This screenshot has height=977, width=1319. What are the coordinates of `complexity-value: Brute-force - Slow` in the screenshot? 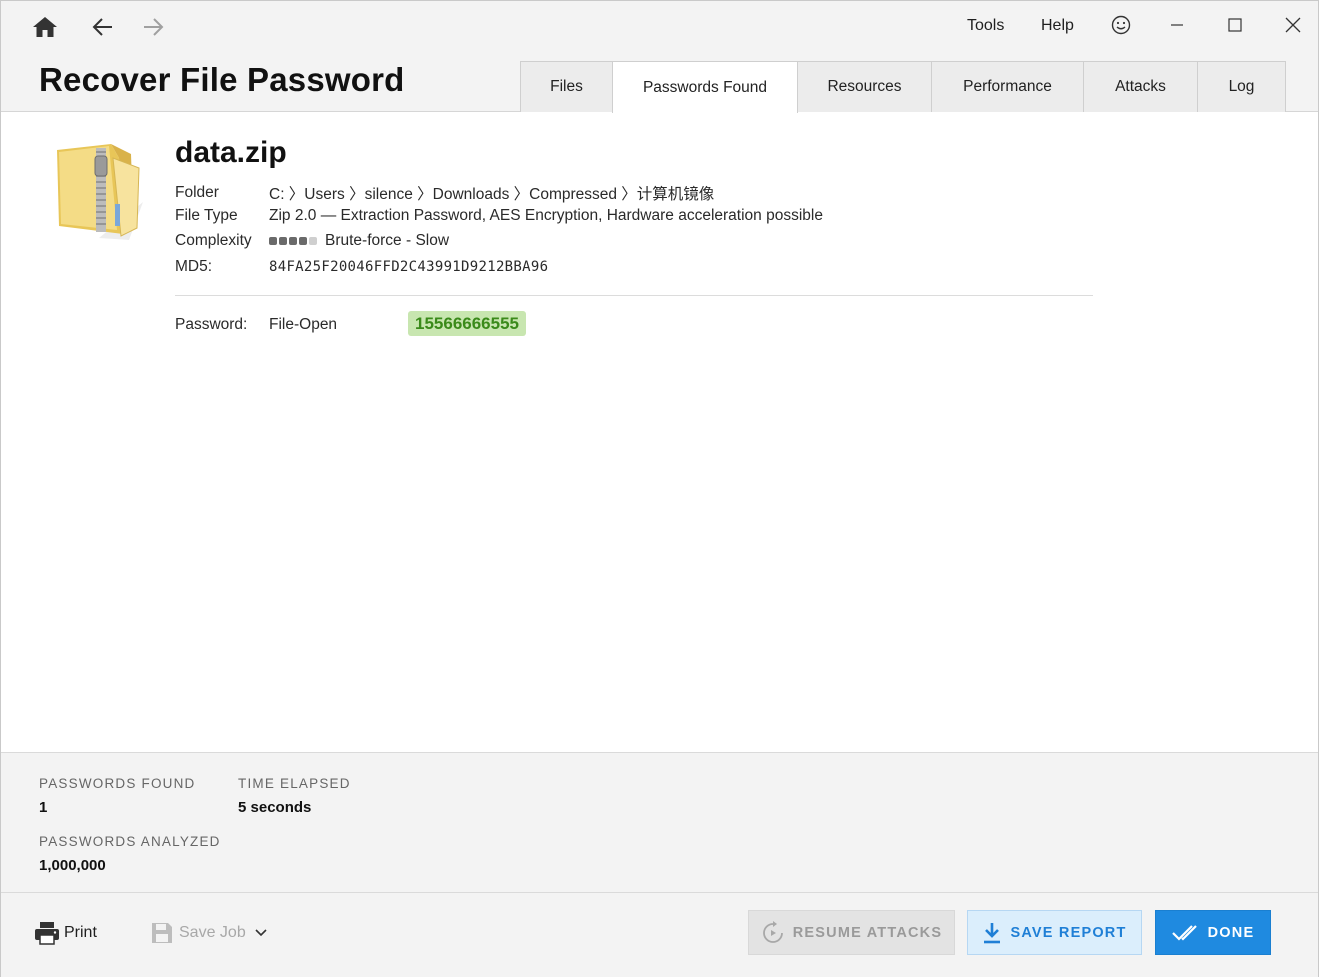 It's located at (359, 241).